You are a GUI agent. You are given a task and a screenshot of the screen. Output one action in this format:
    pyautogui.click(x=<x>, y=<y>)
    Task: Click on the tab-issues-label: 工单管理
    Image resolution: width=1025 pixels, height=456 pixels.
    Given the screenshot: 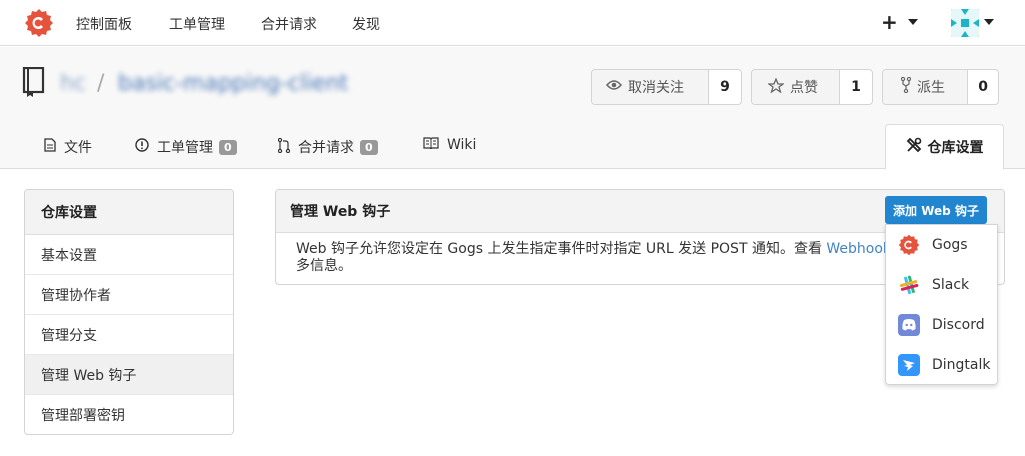 What is the action you would take?
    pyautogui.click(x=185, y=148)
    